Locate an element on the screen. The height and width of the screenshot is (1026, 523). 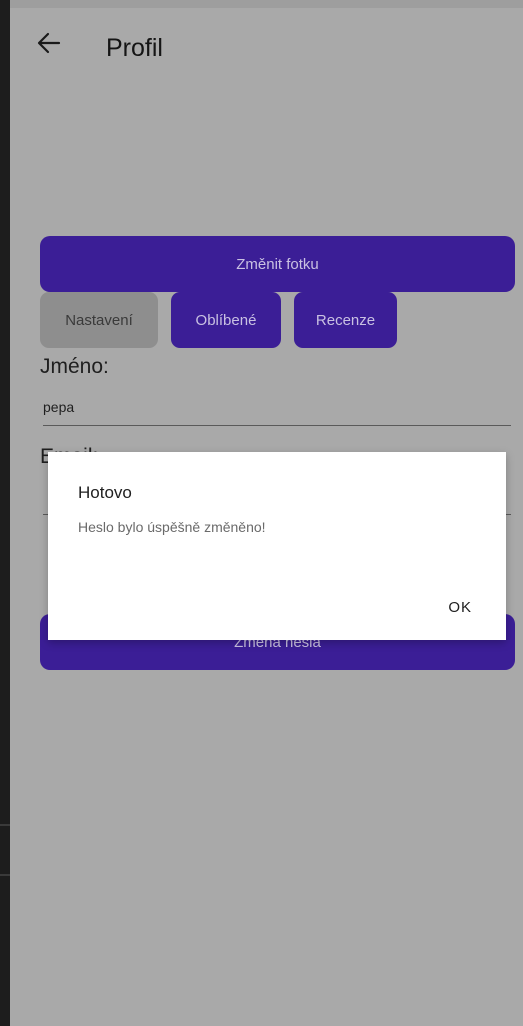
page-title: Profil is located at coordinates (134, 48).